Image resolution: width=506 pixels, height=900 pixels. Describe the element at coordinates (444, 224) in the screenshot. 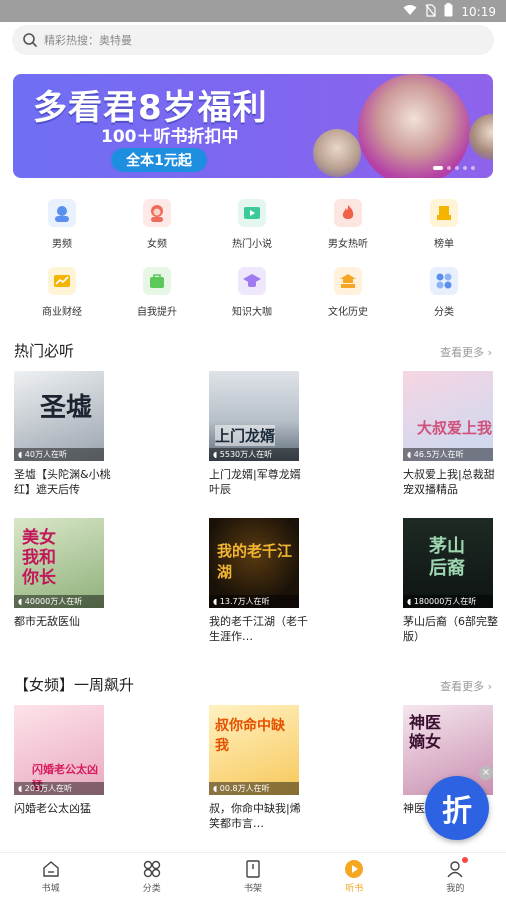

I see `category-rankings: 榜单` at that location.